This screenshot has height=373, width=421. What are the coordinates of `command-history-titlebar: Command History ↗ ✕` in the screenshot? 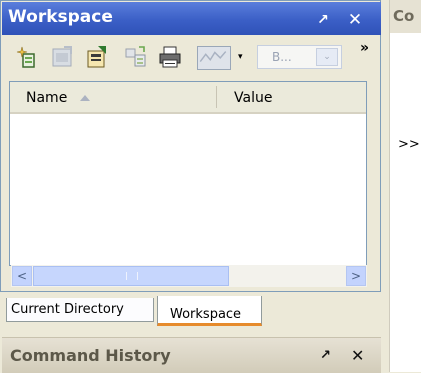 It's located at (191, 355).